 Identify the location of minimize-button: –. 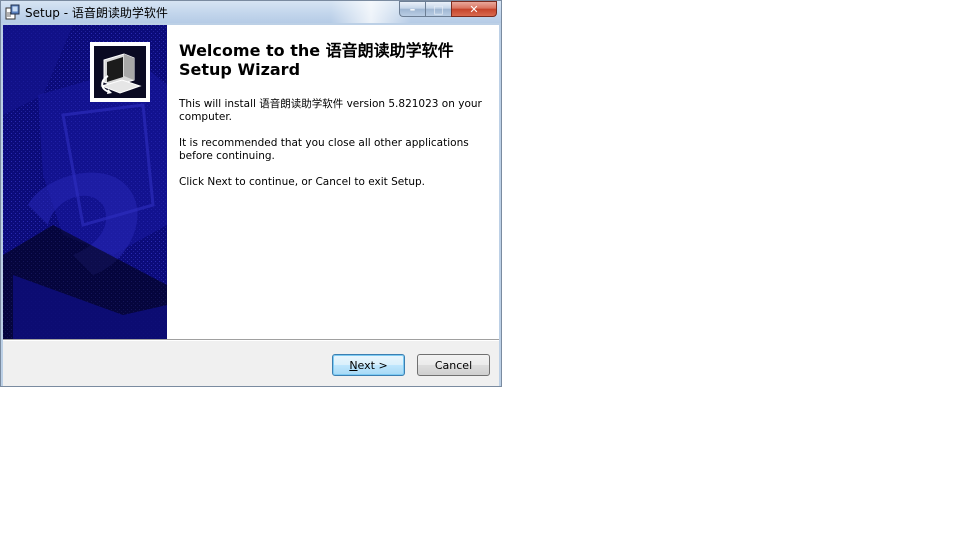
(412, 9).